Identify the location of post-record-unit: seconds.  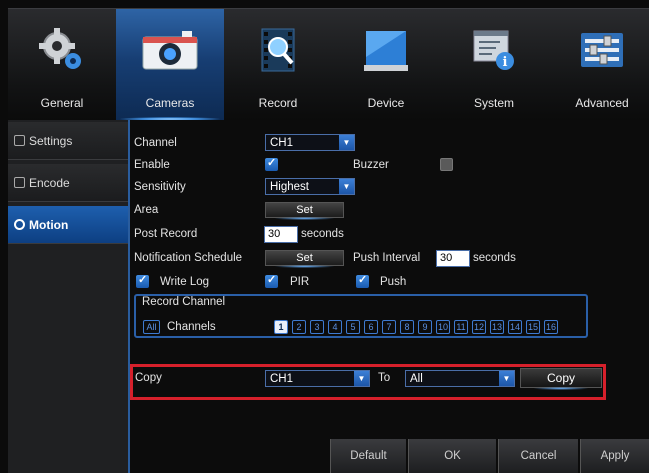
(322, 234).